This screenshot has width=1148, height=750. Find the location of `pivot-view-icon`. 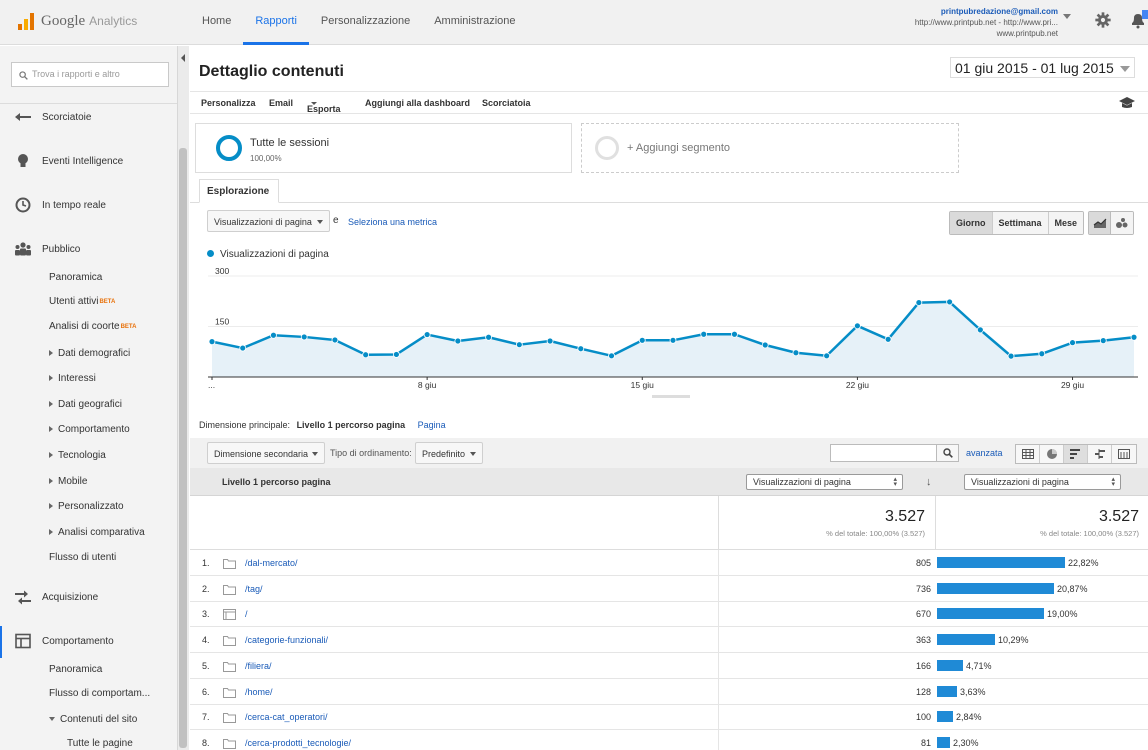

pivot-view-icon is located at coordinates (1124, 454).